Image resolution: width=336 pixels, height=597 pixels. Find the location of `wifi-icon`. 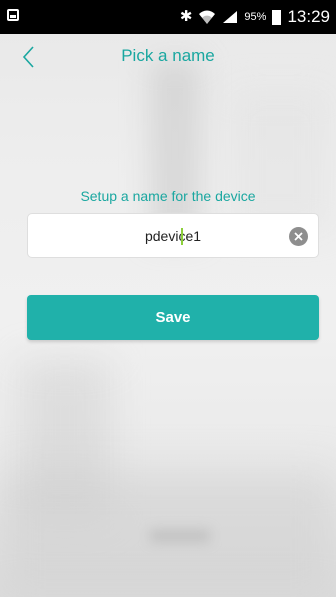

wifi-icon is located at coordinates (207, 17).